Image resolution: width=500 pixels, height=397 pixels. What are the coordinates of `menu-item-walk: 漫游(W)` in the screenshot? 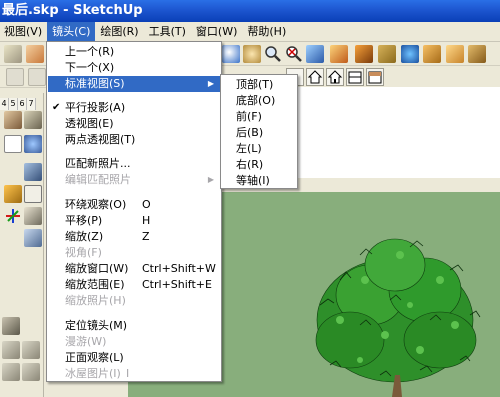 It's located at (134, 342).